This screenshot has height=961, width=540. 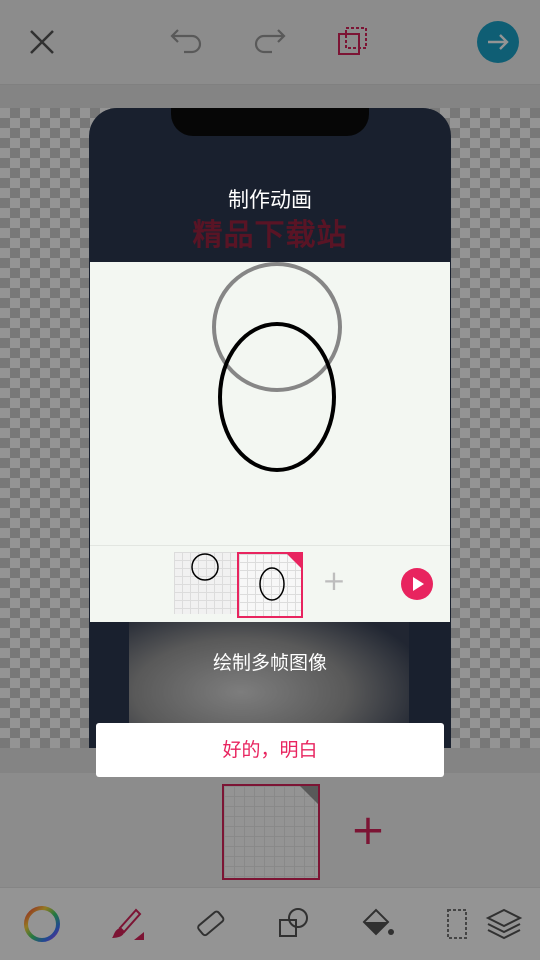 I want to click on got-it-button: 好的，明白, so click(x=270, y=750).